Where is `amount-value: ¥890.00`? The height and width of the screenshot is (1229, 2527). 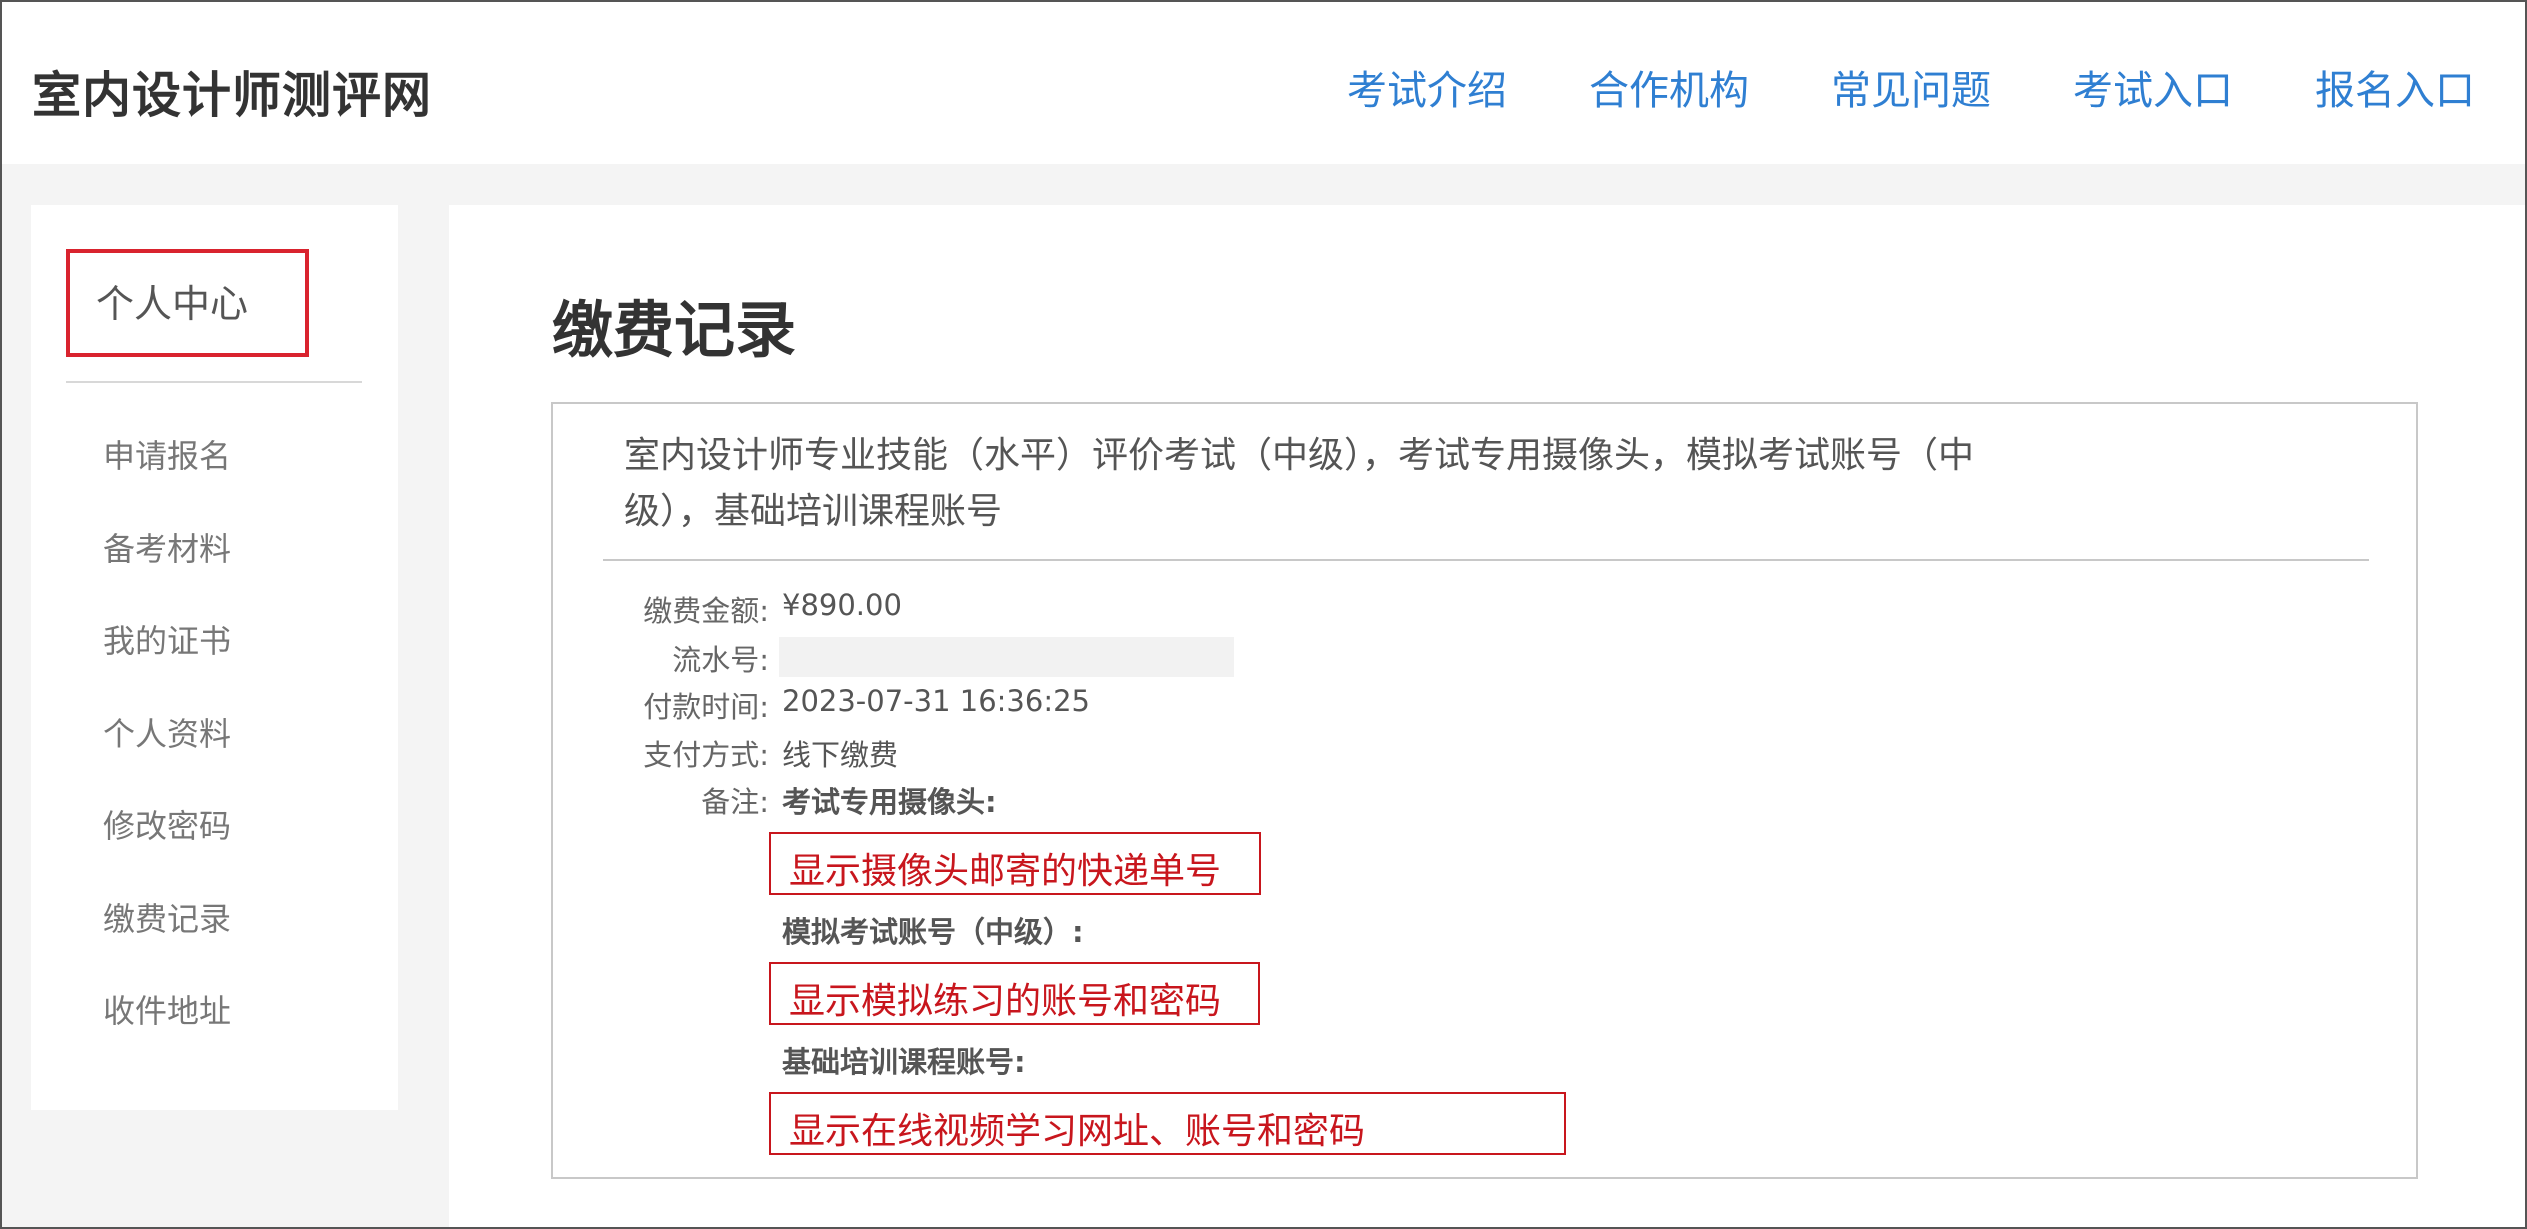
amount-value: ¥890.00 is located at coordinates (842, 605).